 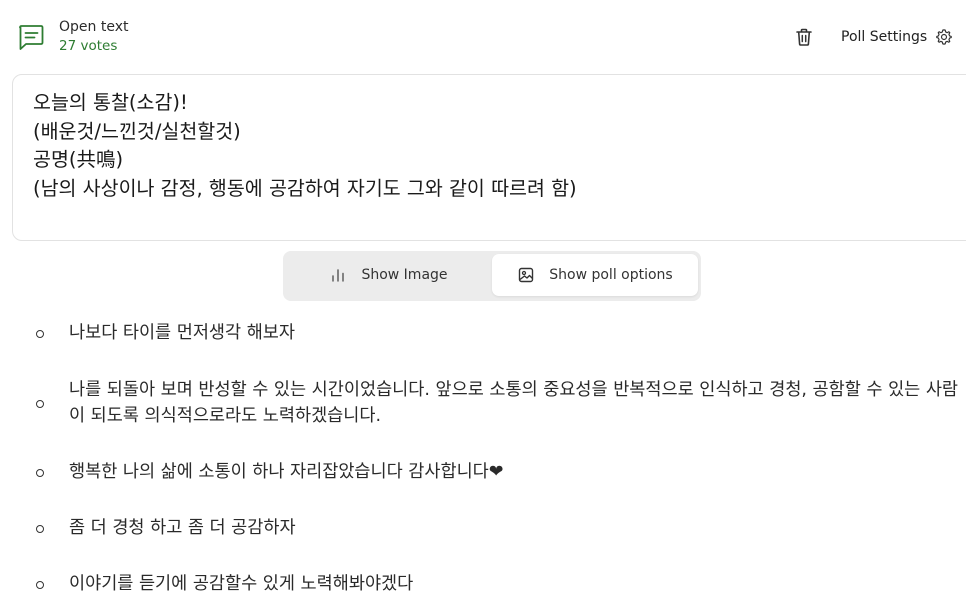 What do you see at coordinates (31, 37) in the screenshot?
I see `chat-lines-icon` at bounding box center [31, 37].